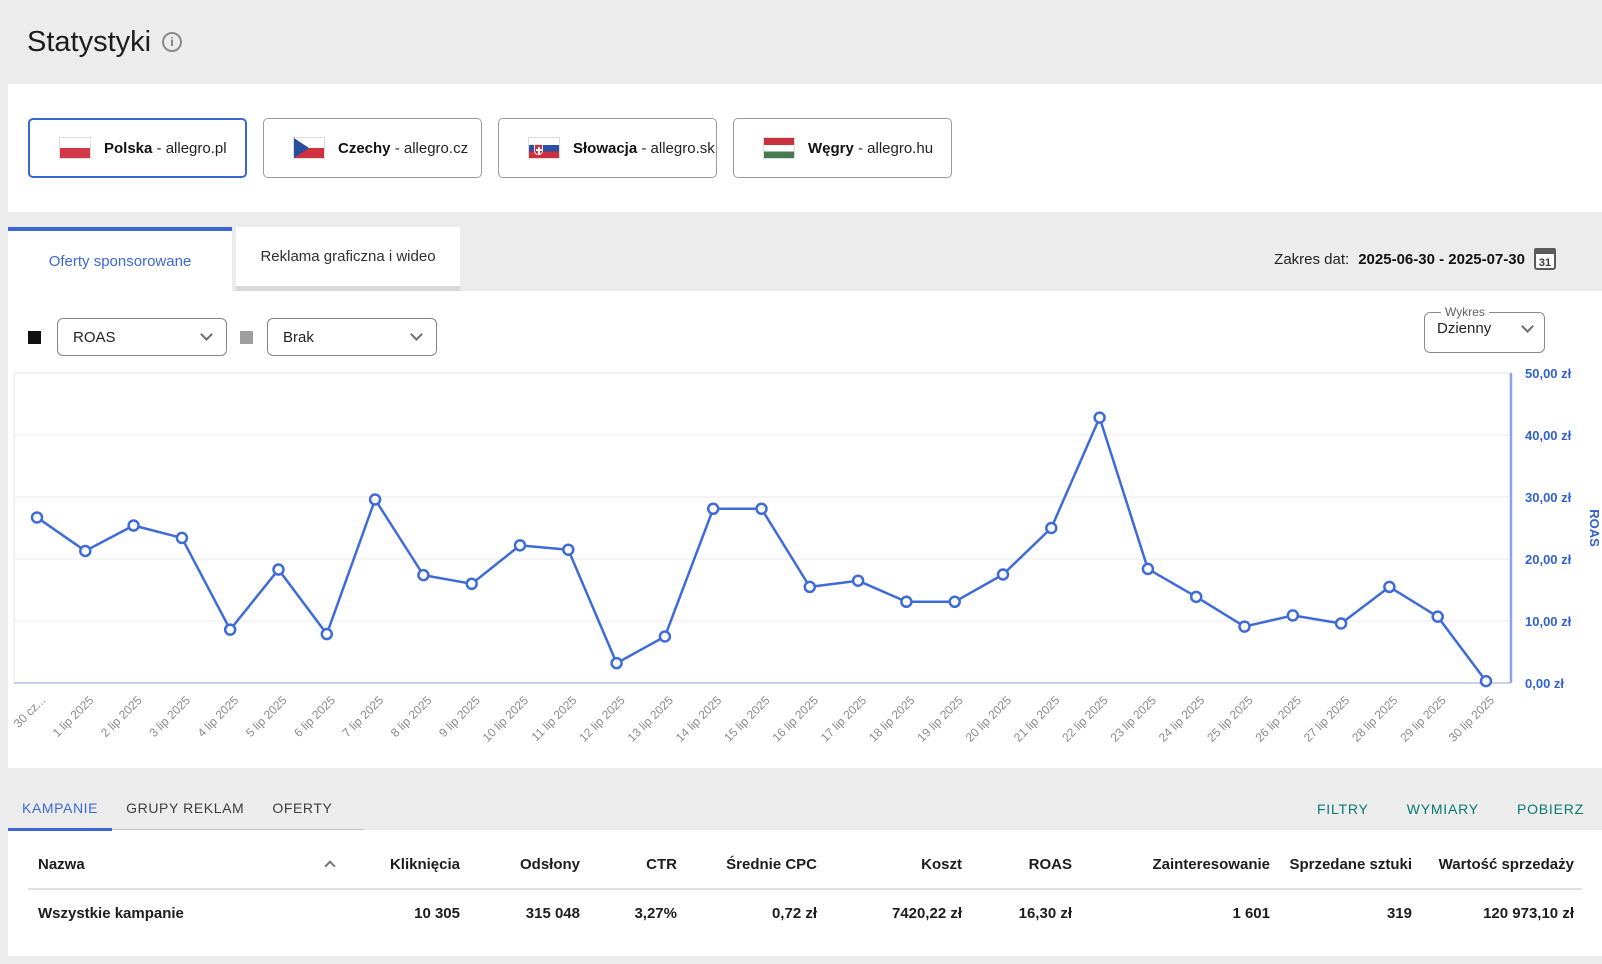 The image size is (1602, 964). What do you see at coordinates (1545, 259) in the screenshot?
I see `calendar-icon: 31` at bounding box center [1545, 259].